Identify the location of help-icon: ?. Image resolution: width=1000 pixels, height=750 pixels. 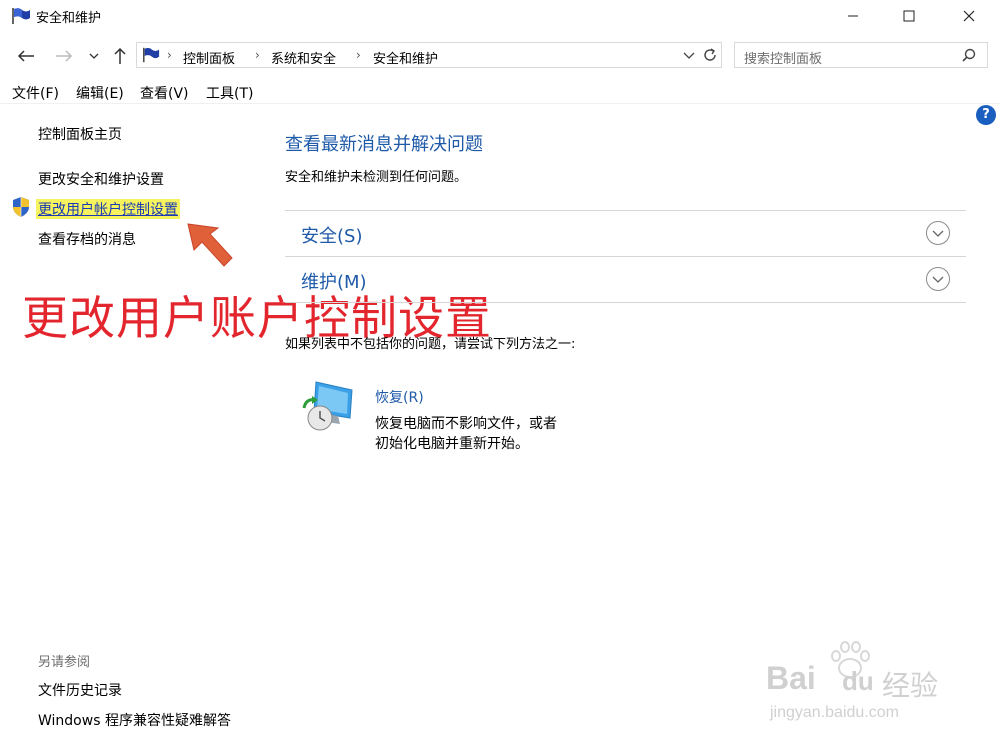
(986, 115).